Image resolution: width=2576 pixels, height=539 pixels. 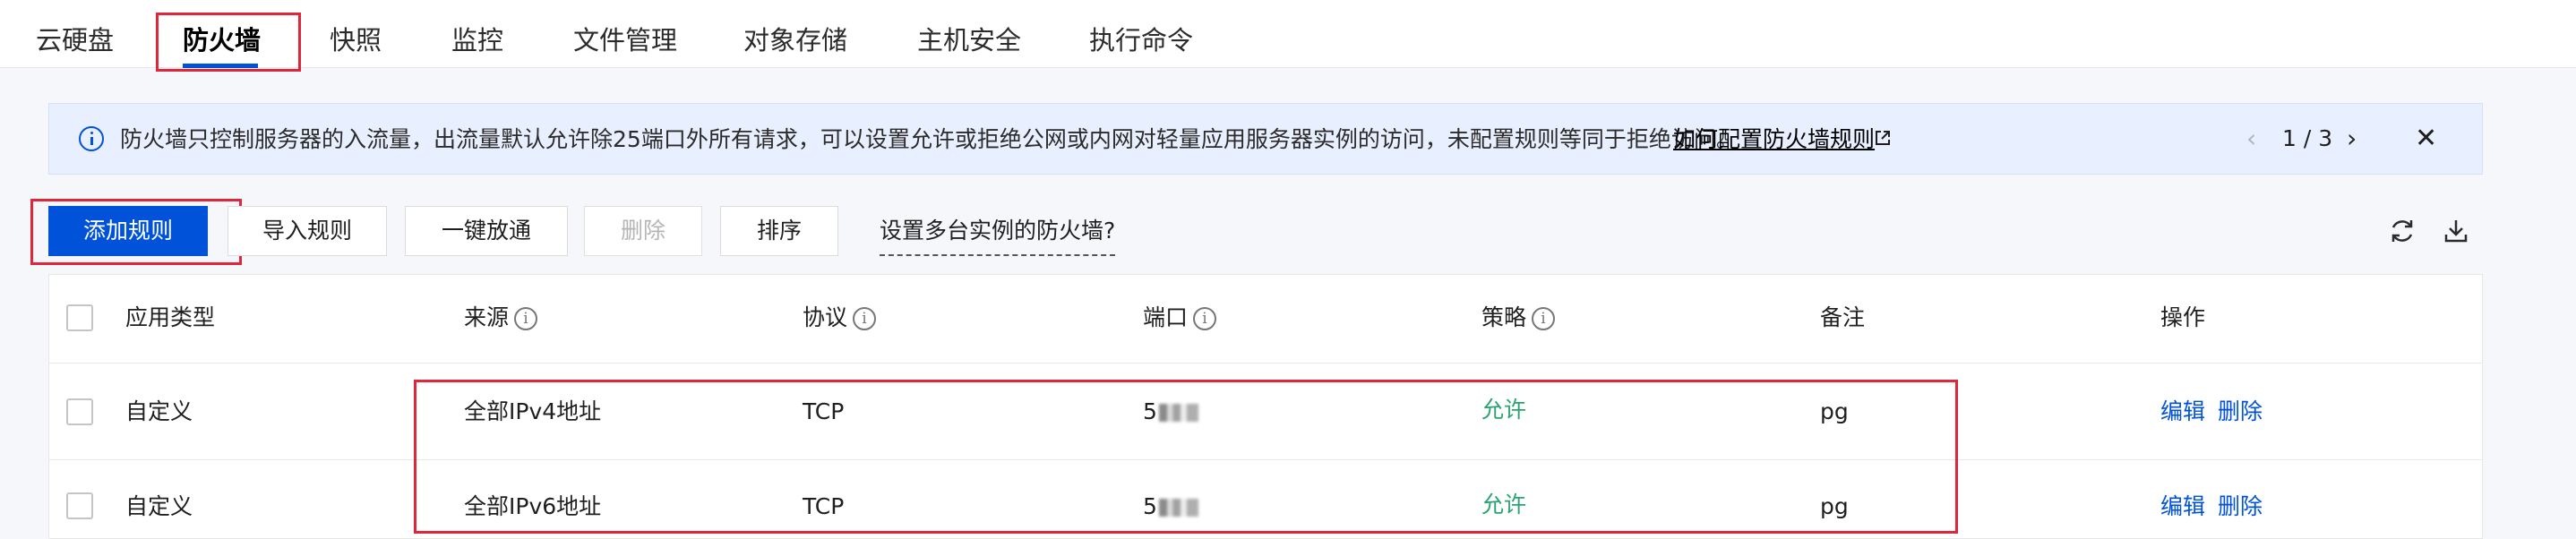 I want to click on external-link-icon, so click(x=1883, y=138).